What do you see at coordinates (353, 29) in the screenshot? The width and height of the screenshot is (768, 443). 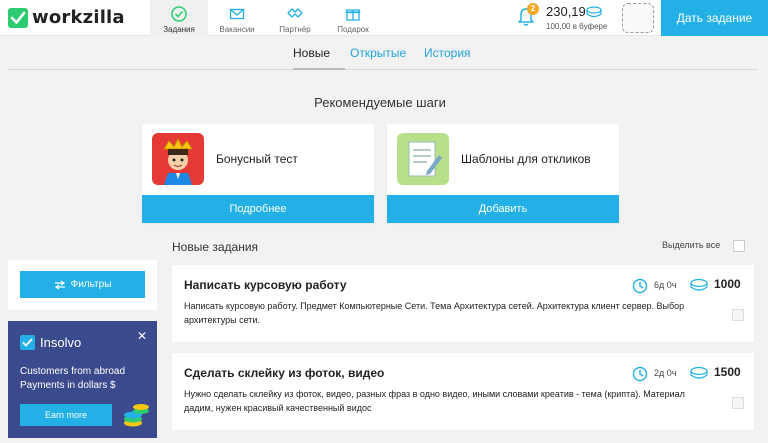 I see `nav-label: Подарок` at bounding box center [353, 29].